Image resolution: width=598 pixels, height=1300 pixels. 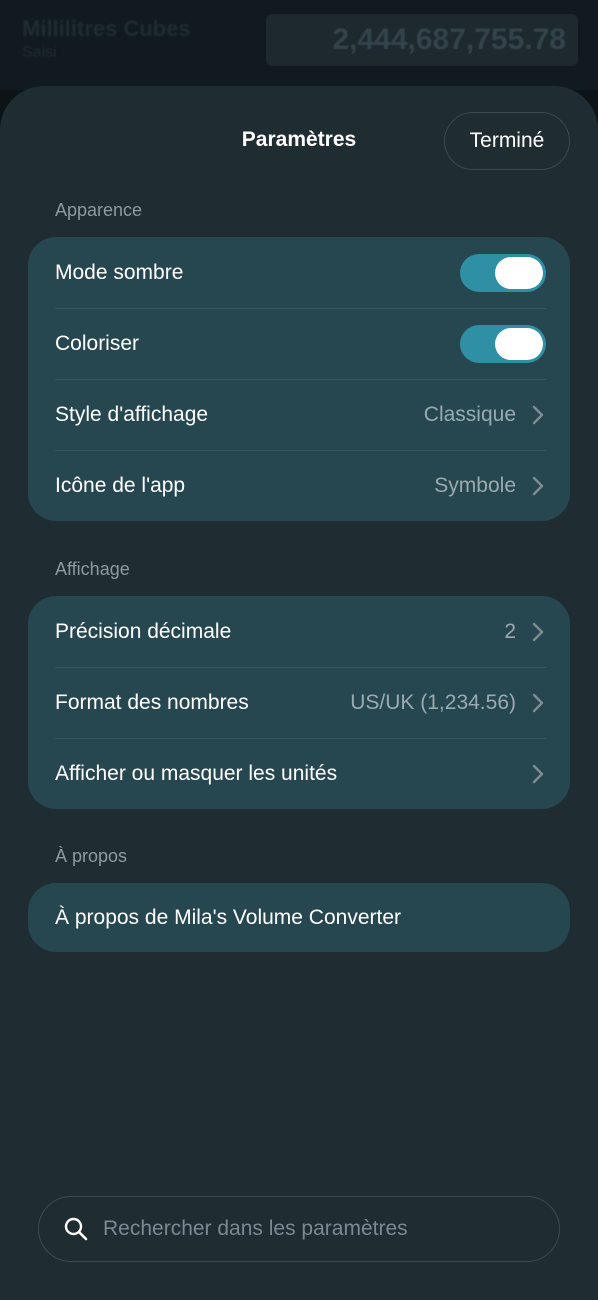 What do you see at coordinates (475, 485) in the screenshot?
I see `row-value: Symbole` at bounding box center [475, 485].